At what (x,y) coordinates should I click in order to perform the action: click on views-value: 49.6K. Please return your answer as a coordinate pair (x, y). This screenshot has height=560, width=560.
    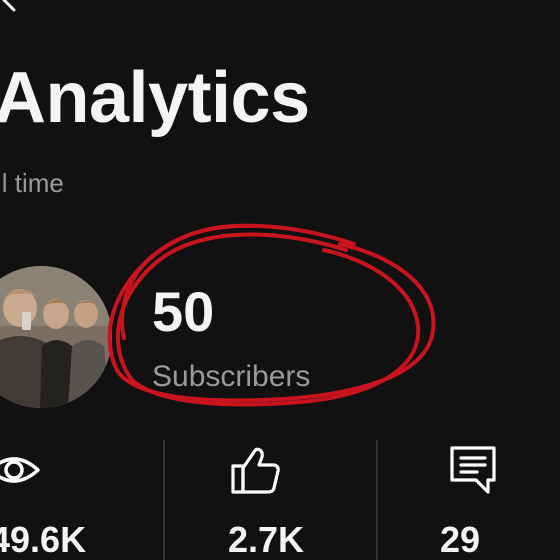
    Looking at the image, I should click on (43, 539).